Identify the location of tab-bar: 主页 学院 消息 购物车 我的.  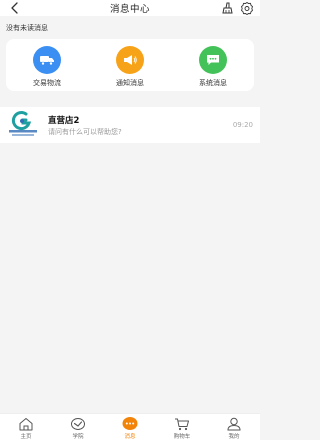
(130, 426).